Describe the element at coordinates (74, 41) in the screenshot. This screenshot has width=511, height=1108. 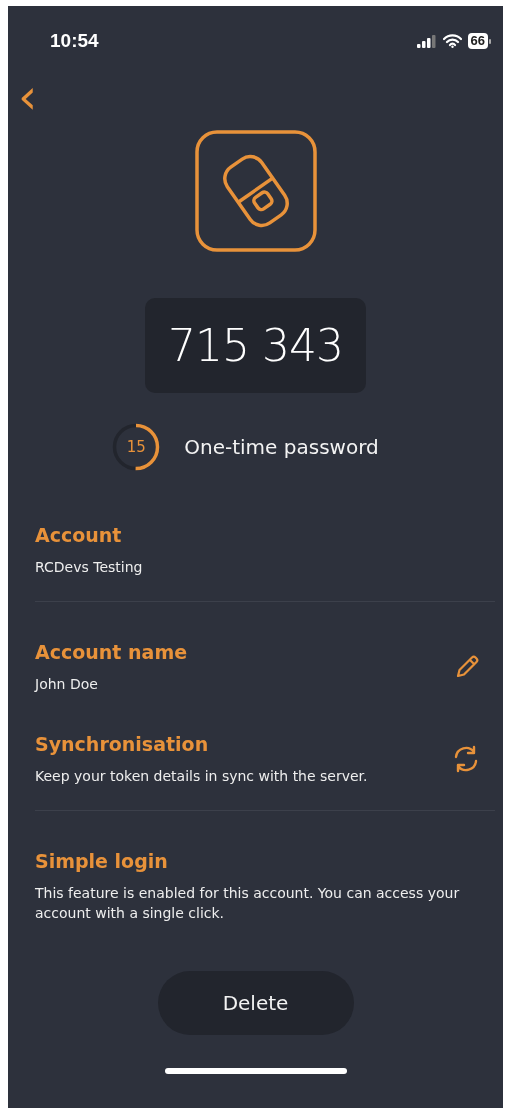
I see `clock-time: 10:54` at that location.